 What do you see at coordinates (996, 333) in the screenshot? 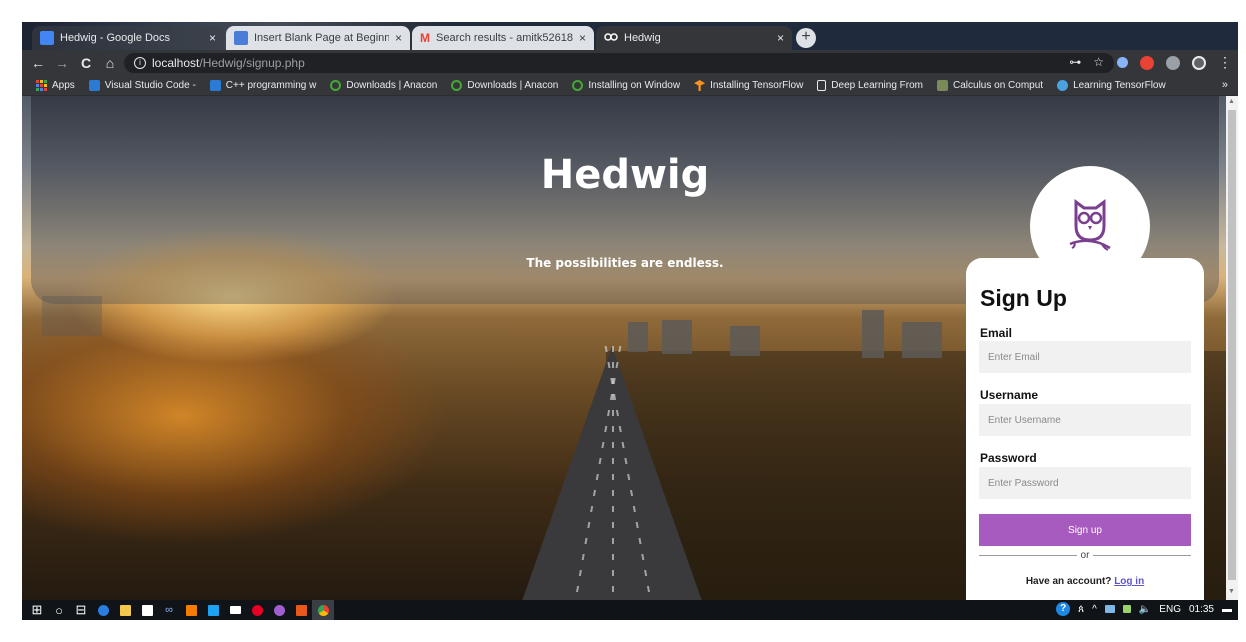
I see `email-label: Email` at bounding box center [996, 333].